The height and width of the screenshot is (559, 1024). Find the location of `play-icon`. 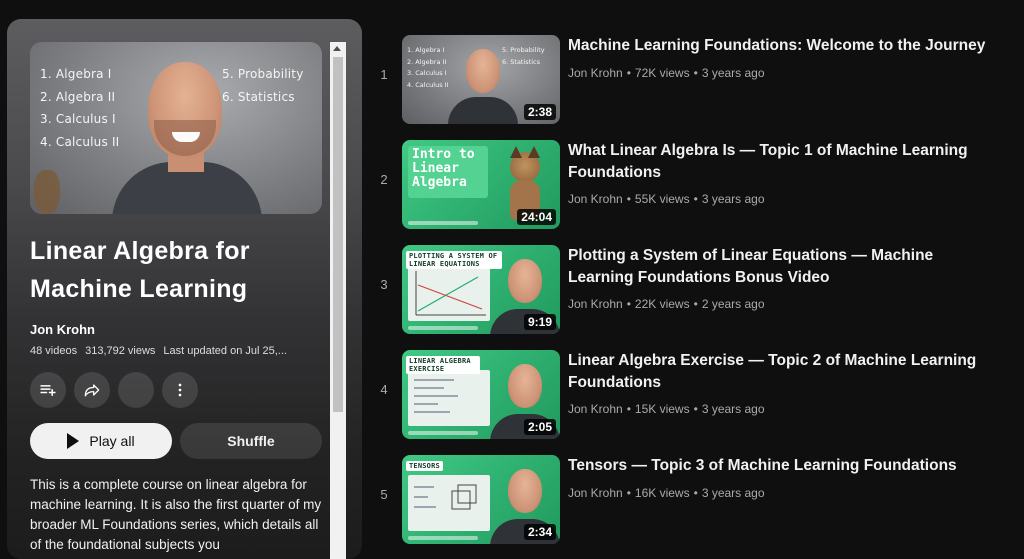

play-icon is located at coordinates (73, 441).